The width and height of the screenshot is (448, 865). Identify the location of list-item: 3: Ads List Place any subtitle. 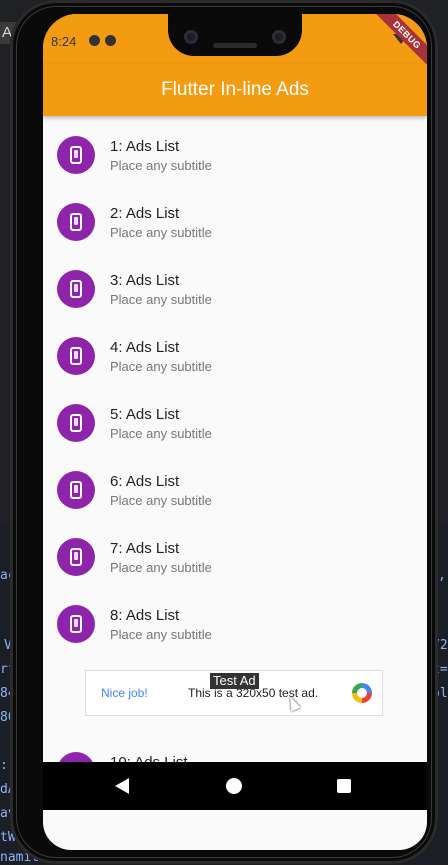
(235, 294).